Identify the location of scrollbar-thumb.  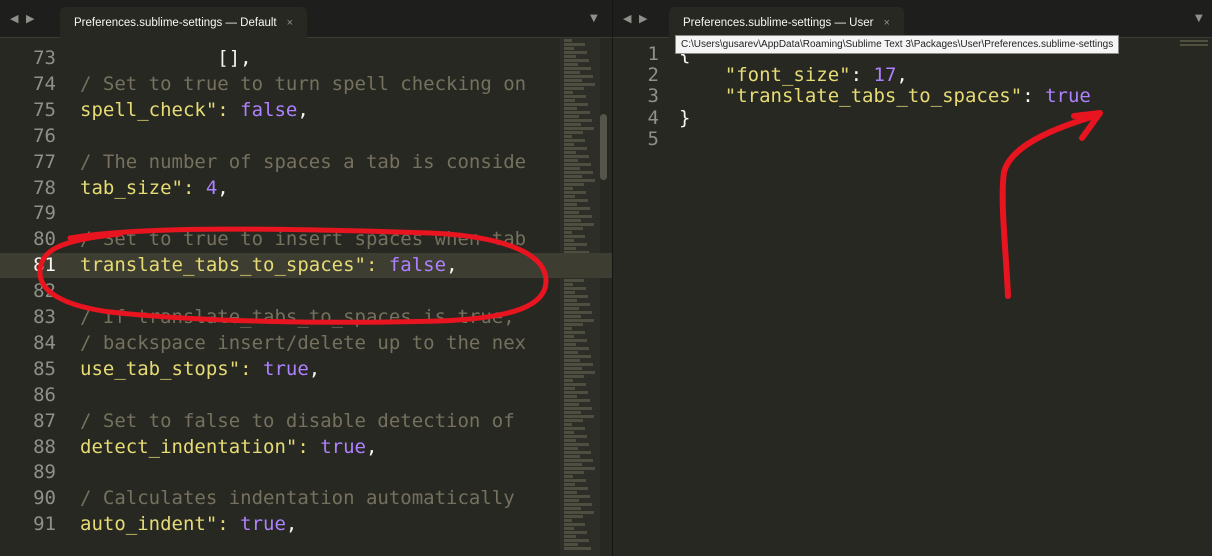
(603, 147).